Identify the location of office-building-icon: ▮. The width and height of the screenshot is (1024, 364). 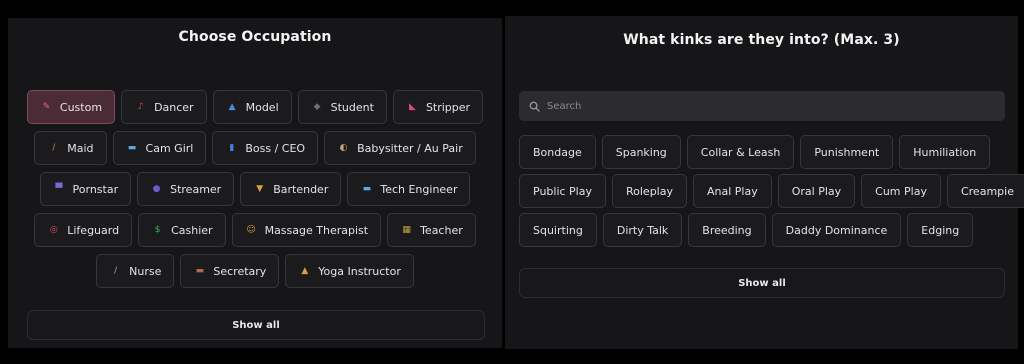
(232, 147).